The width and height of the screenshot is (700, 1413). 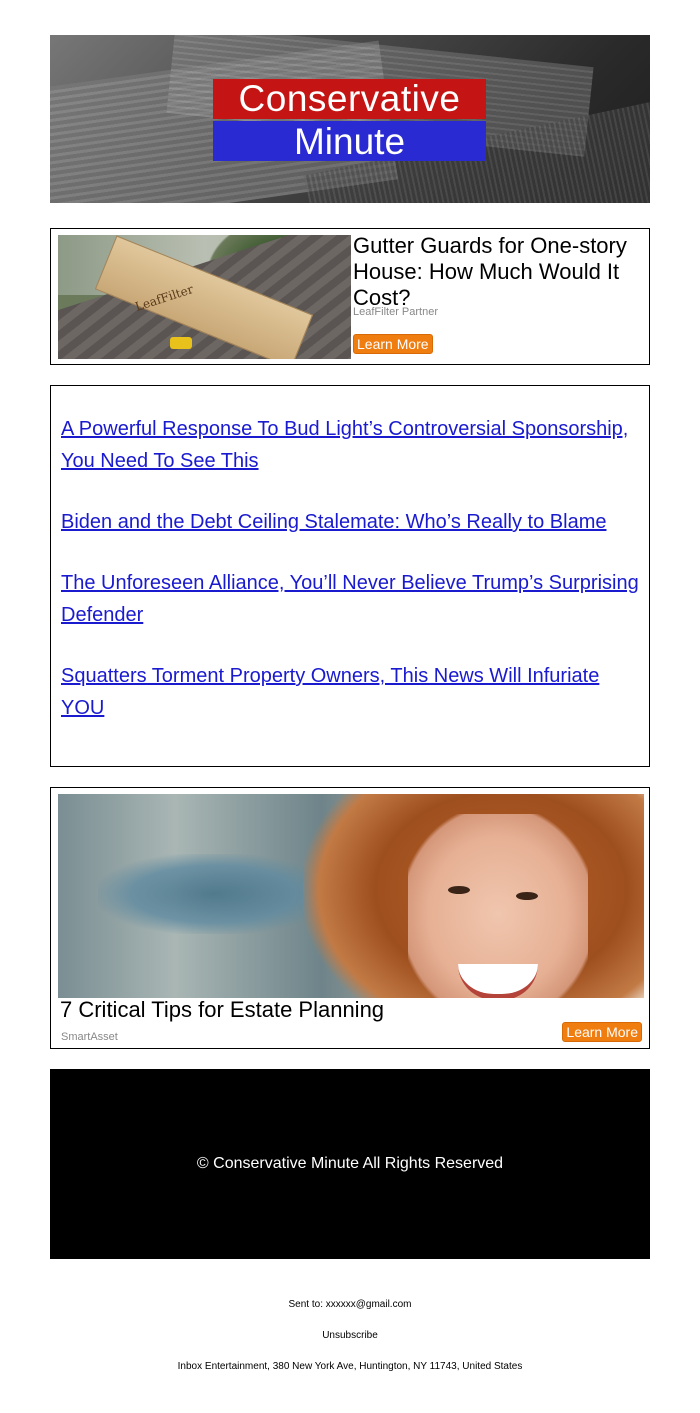 I want to click on ad-source: LeafFilter Partner, so click(x=395, y=312).